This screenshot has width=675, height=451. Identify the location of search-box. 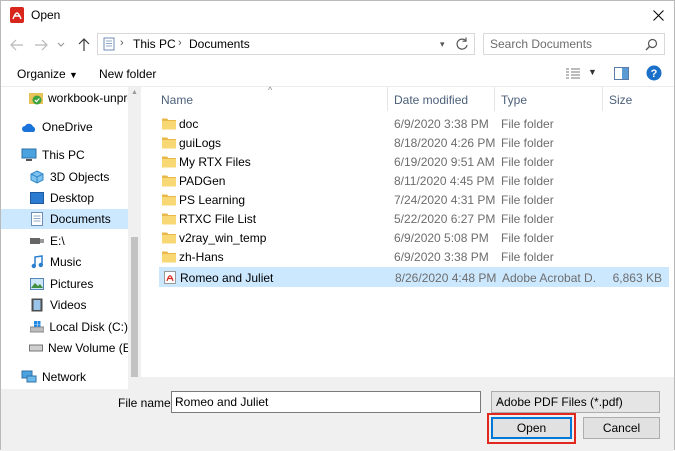
(574, 44).